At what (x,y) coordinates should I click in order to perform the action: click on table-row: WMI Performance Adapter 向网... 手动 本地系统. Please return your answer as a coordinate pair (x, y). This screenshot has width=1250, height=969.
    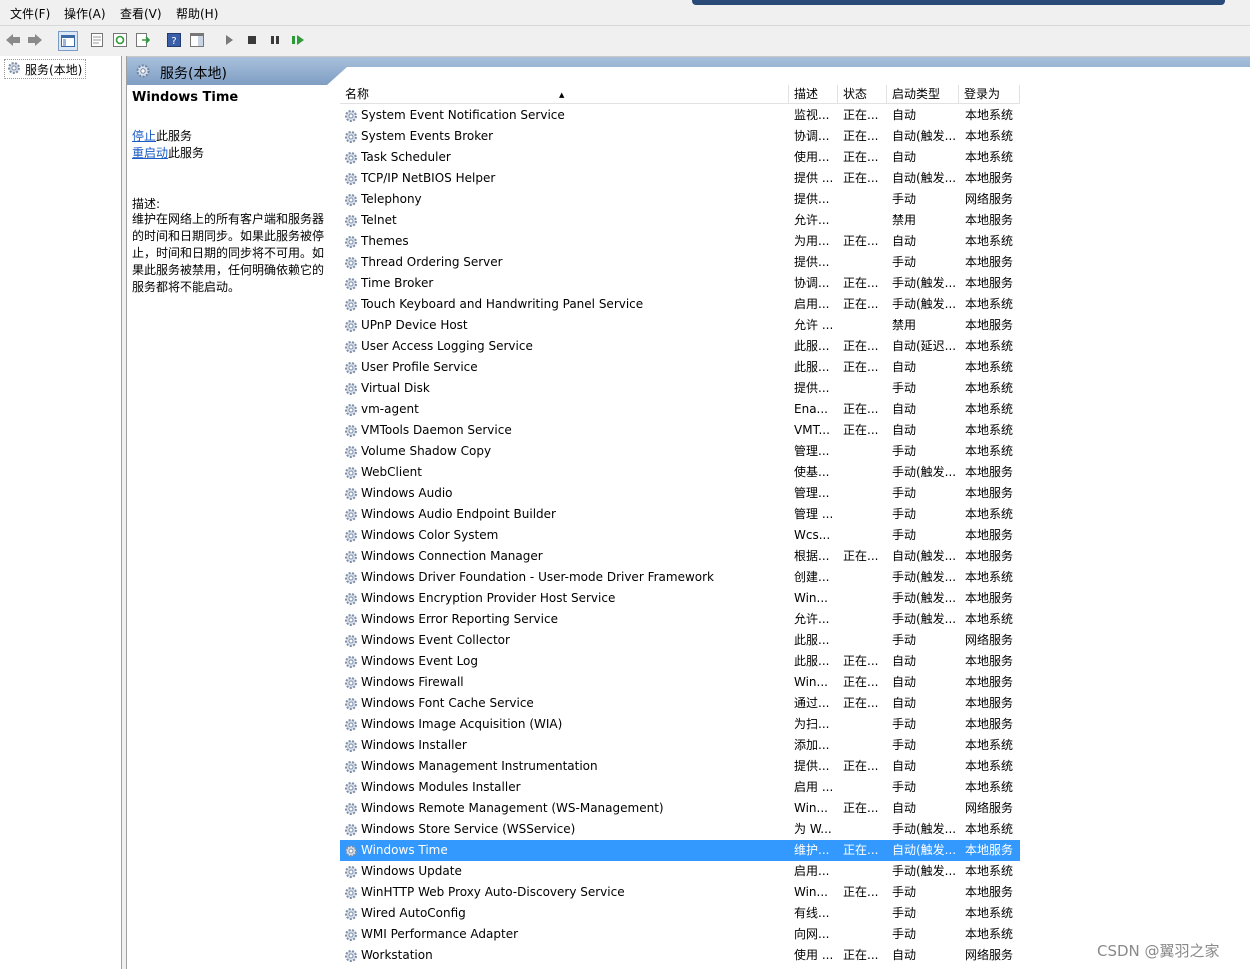
    Looking at the image, I should click on (680, 934).